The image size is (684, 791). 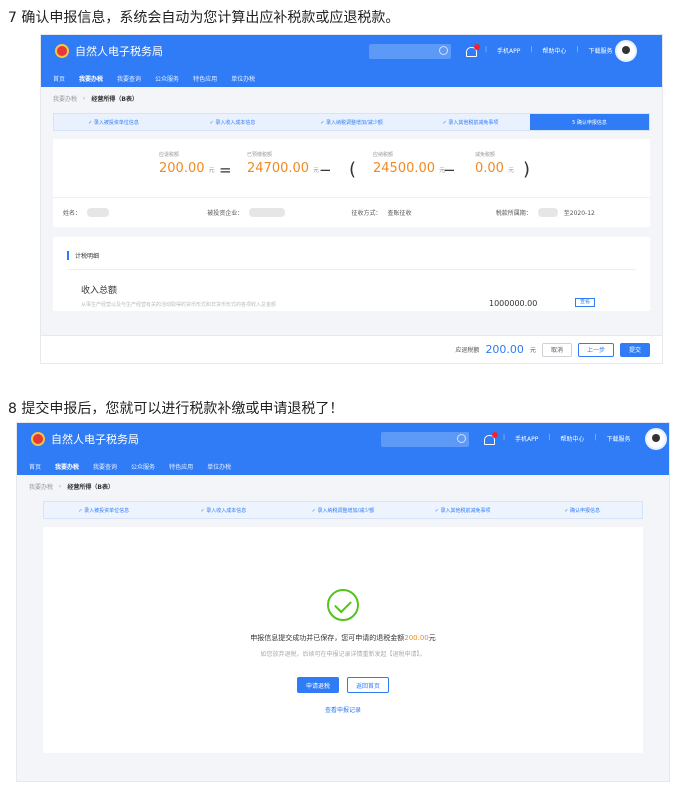 What do you see at coordinates (595, 349) in the screenshot?
I see `previous-button: 上一步` at bounding box center [595, 349].